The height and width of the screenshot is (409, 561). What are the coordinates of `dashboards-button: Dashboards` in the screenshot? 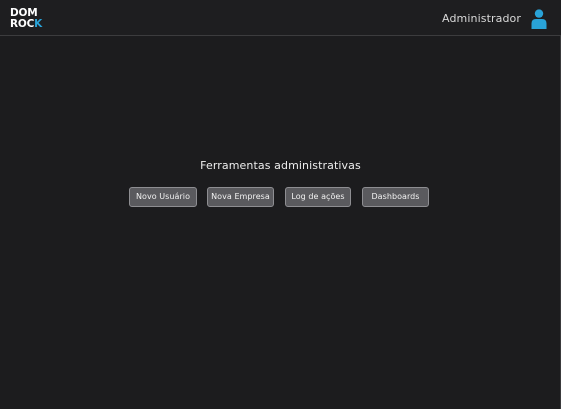 It's located at (395, 197).